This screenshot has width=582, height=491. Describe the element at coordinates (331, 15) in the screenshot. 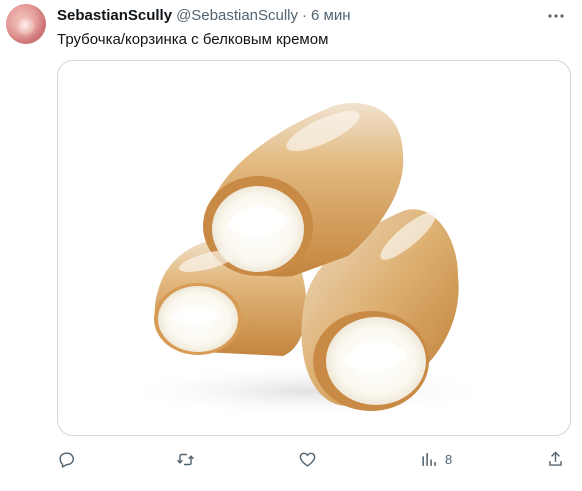

I see `timestamp: 6 мин` at that location.